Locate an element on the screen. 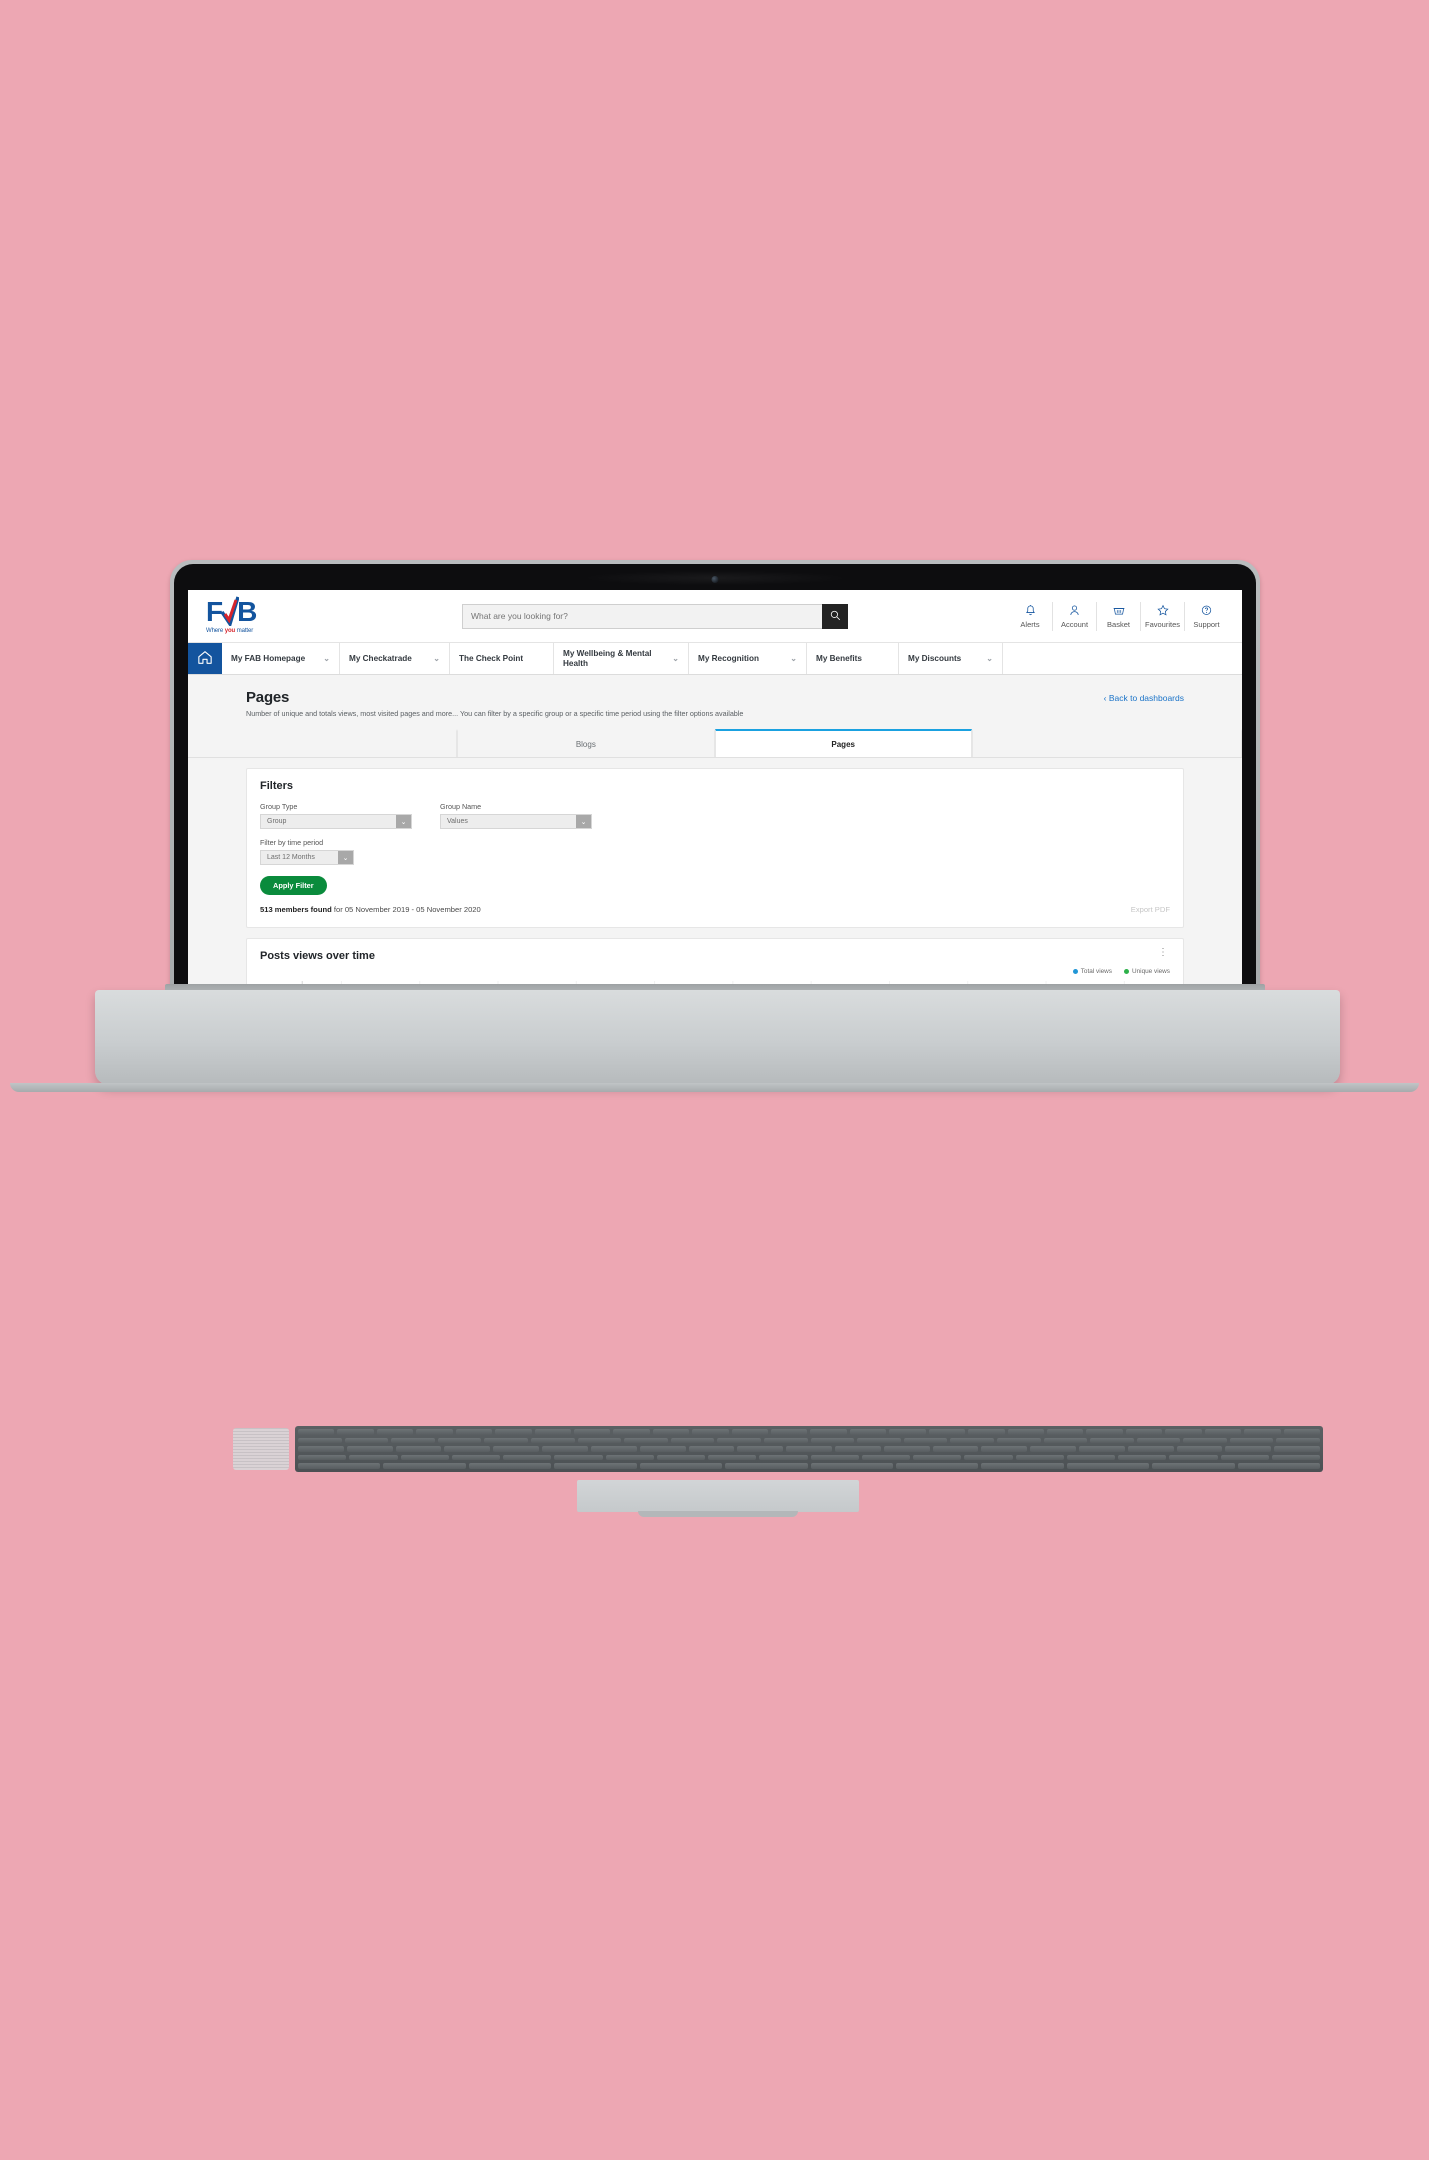  star-icon is located at coordinates (1162, 611).